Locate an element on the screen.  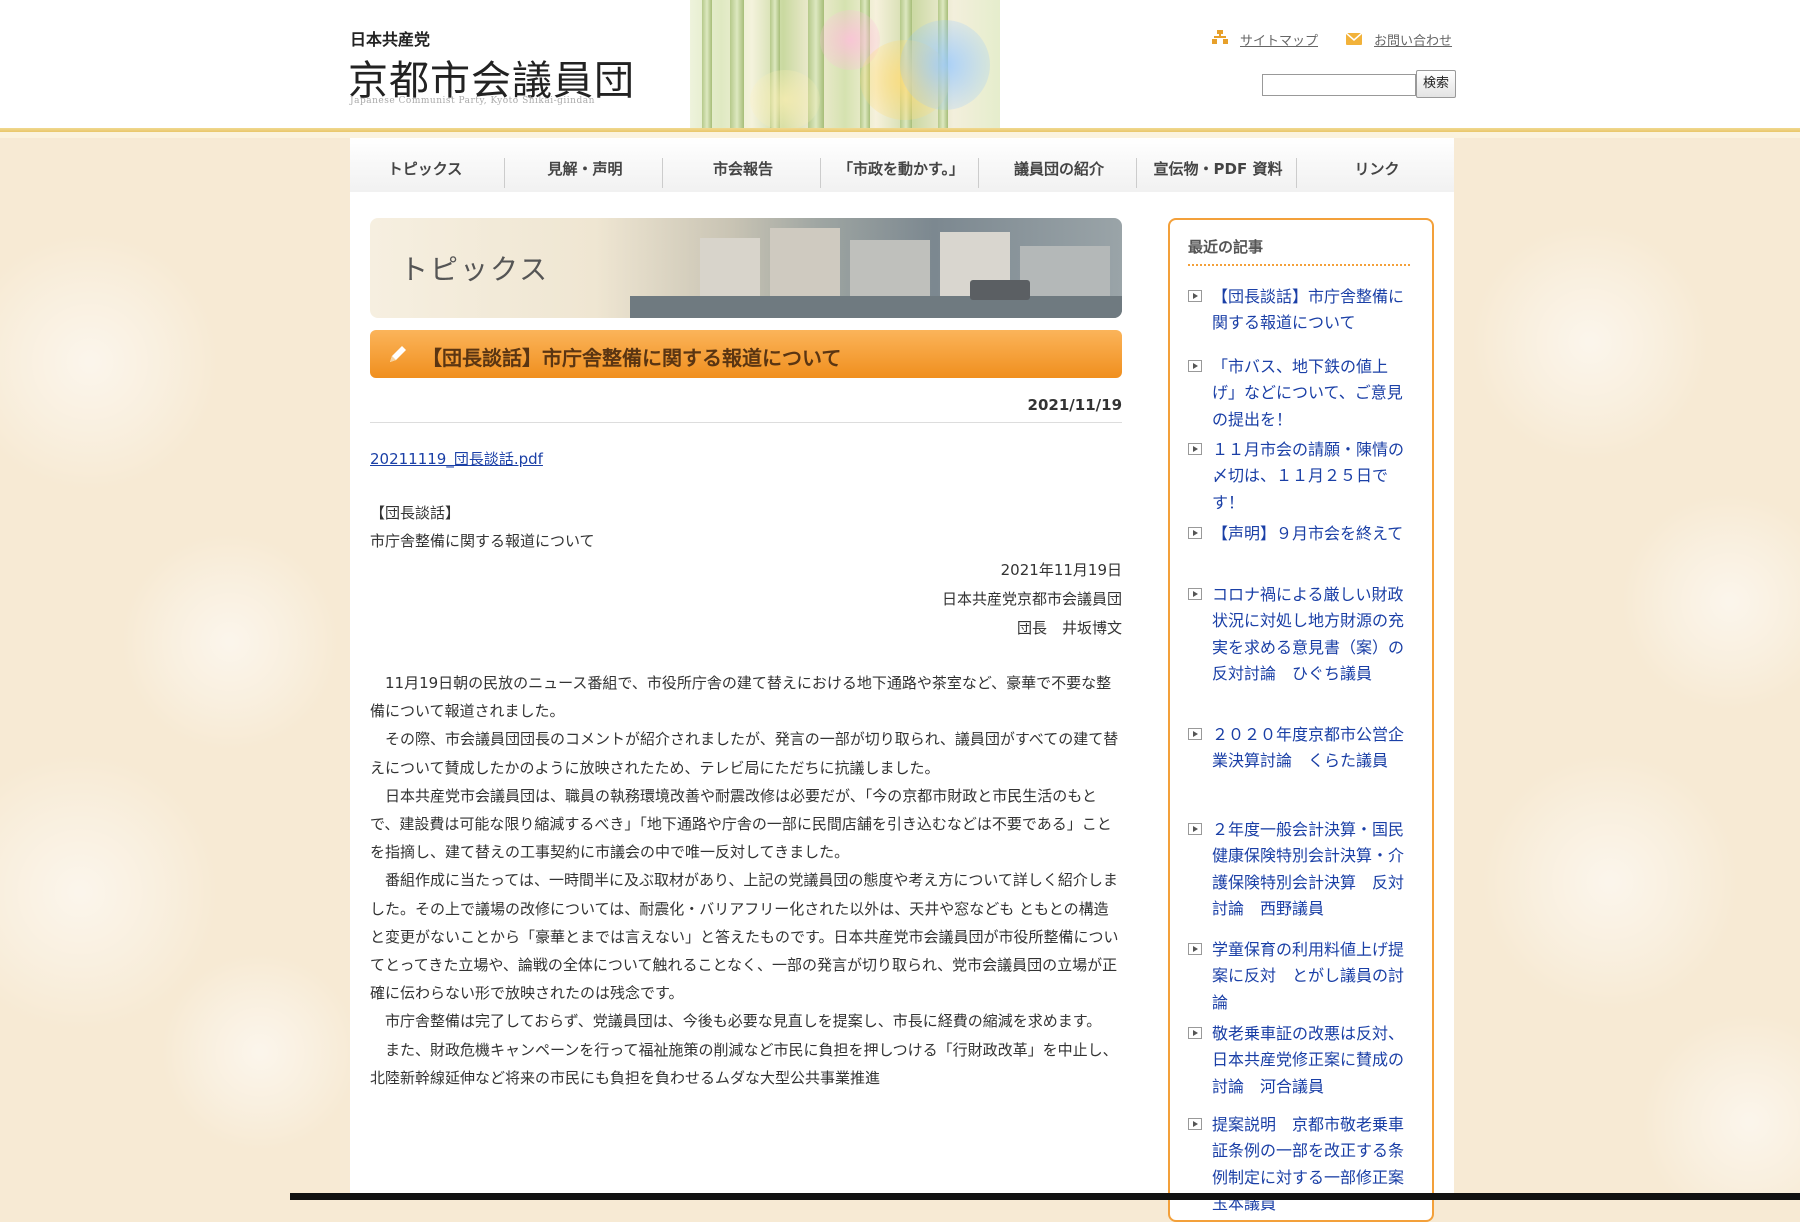
nav-item-views: 見解・声明 is located at coordinates (585, 165).